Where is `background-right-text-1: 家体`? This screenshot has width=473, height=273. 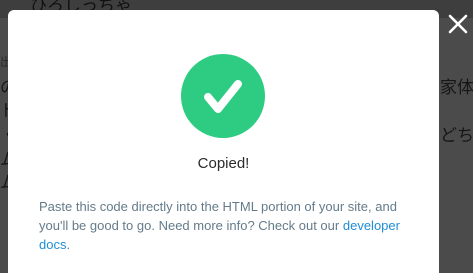 background-right-text-1: 家体 is located at coordinates (456, 88).